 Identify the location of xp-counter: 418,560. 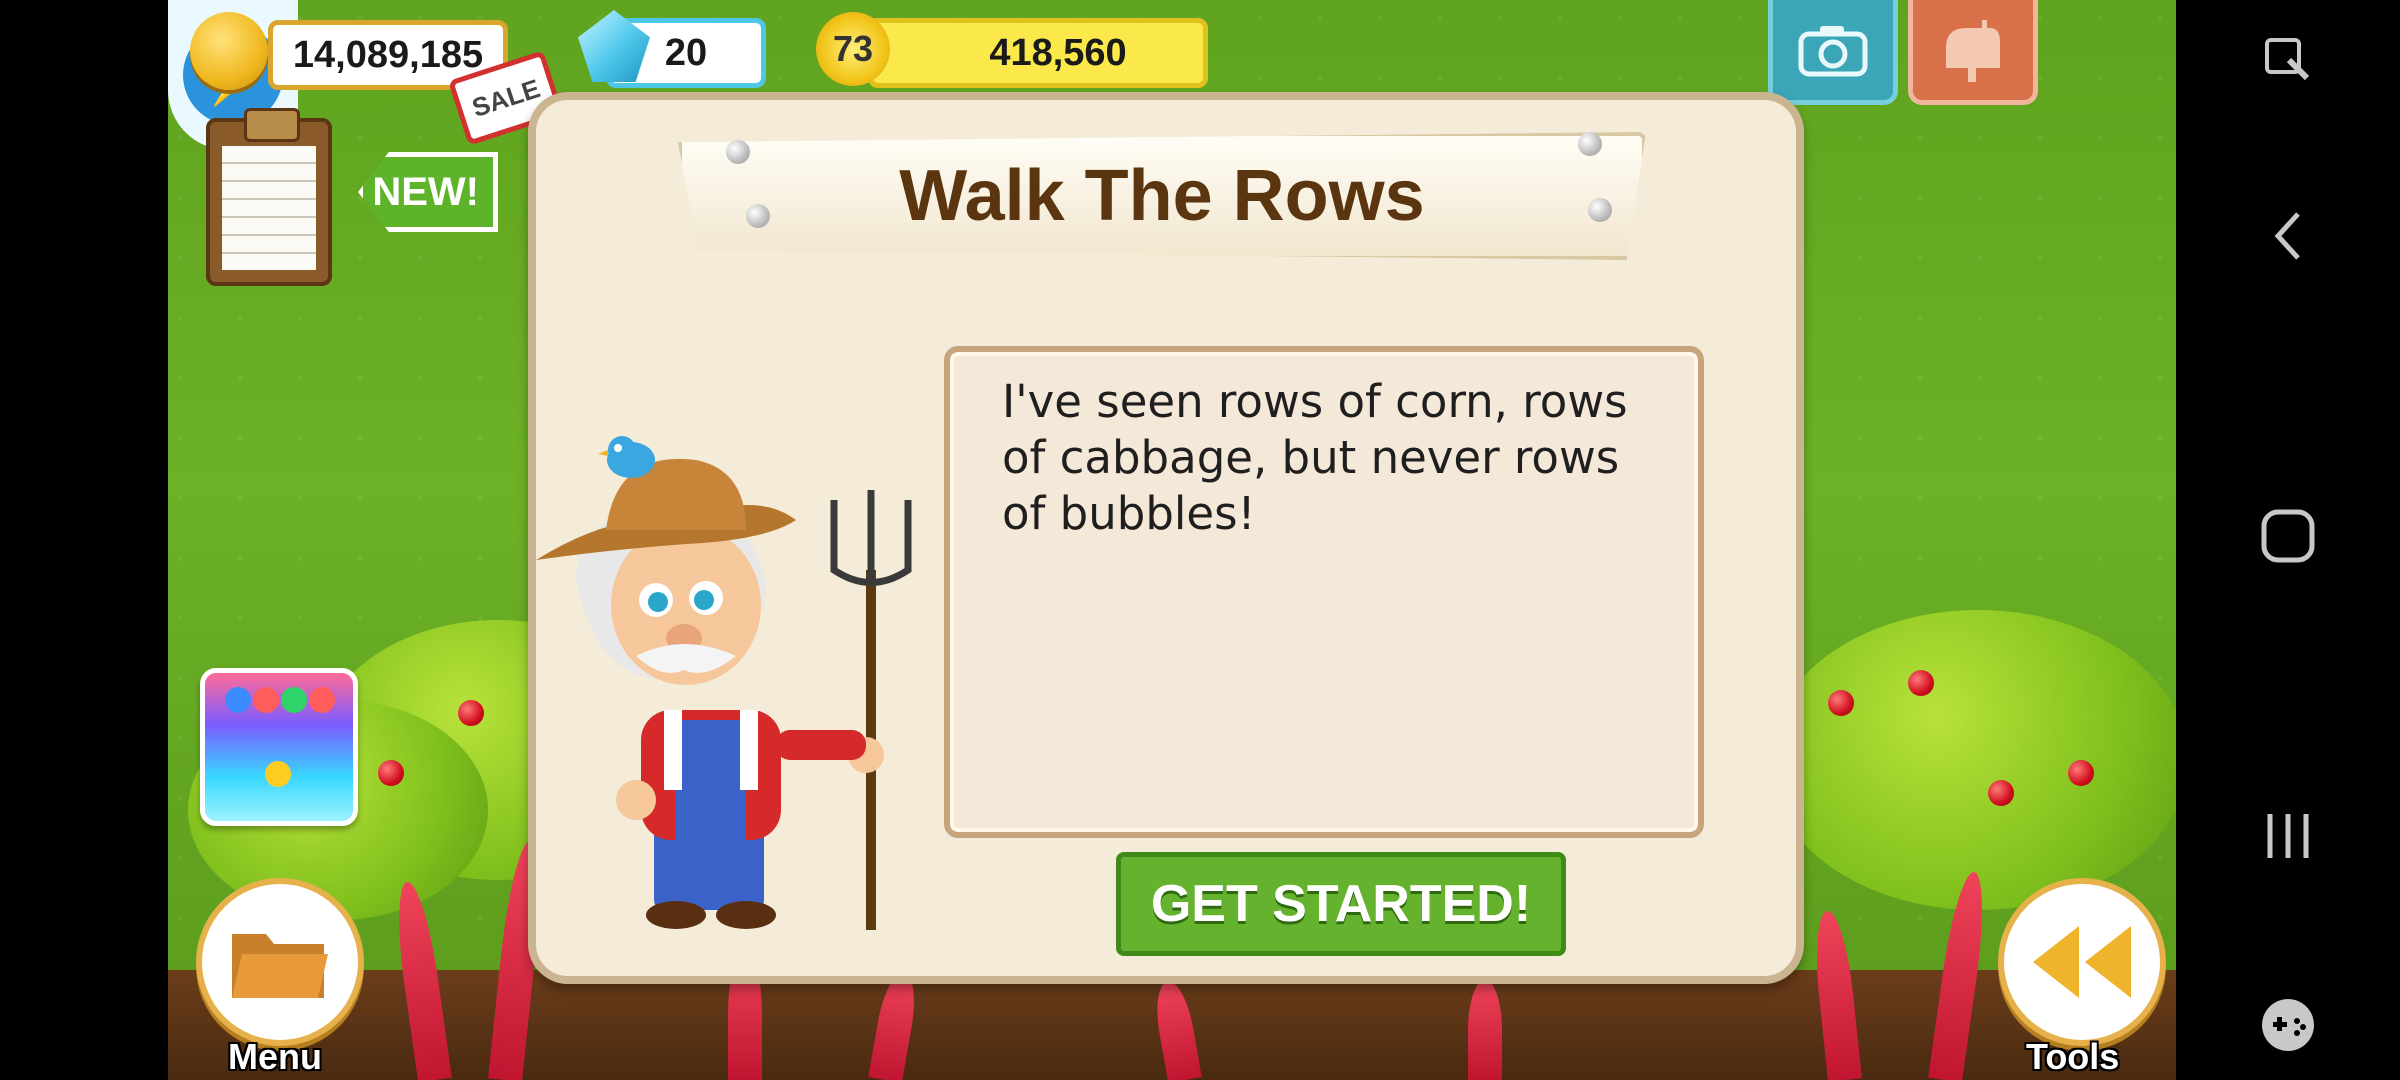
(1038, 53).